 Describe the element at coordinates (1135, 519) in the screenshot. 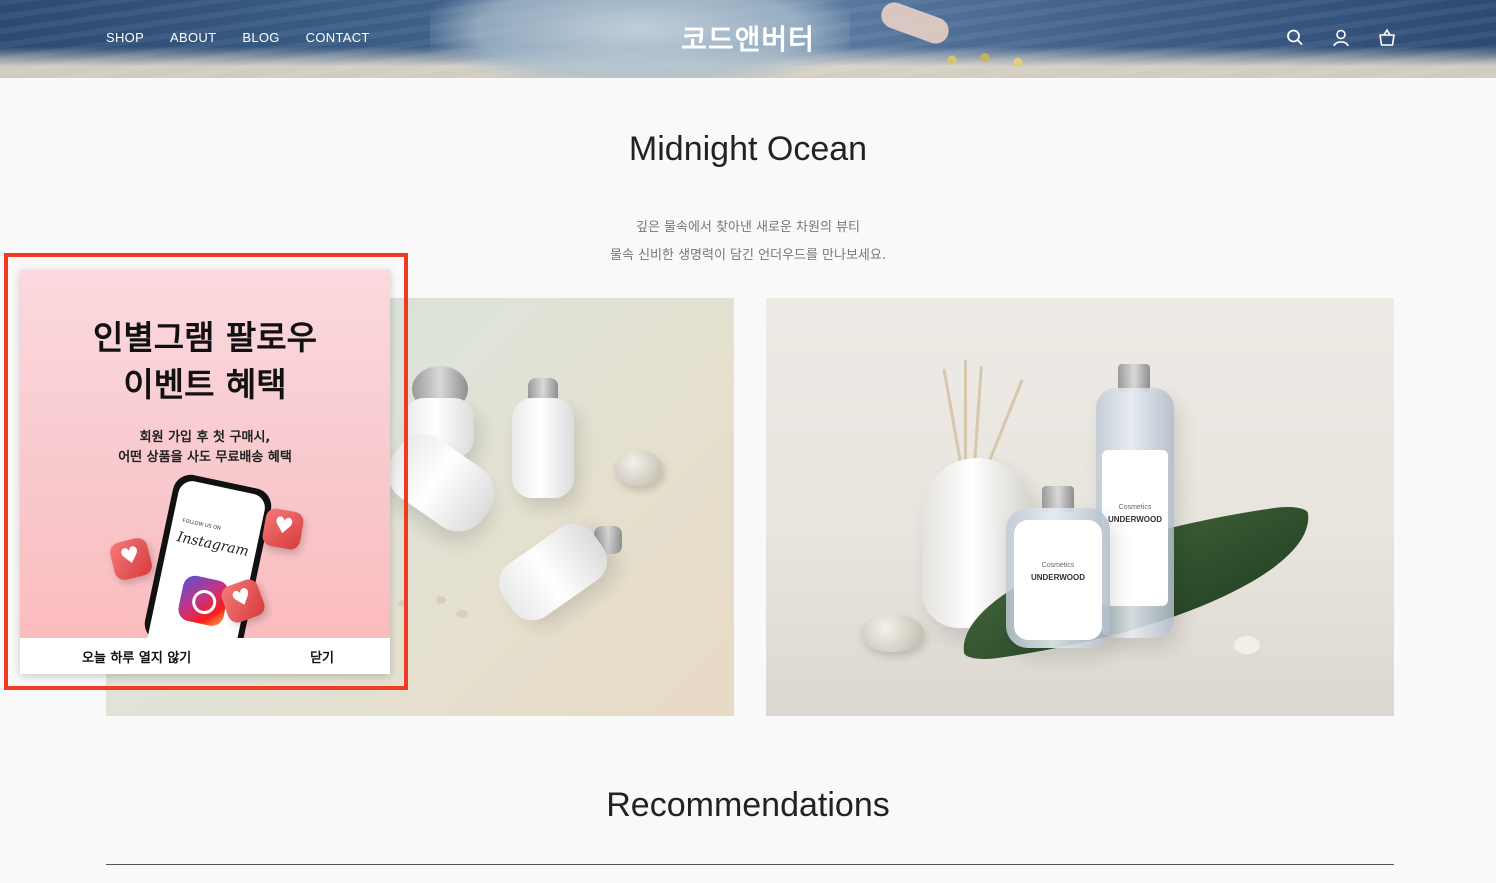

I see `label-brand-text: UNDERWOOD` at that location.